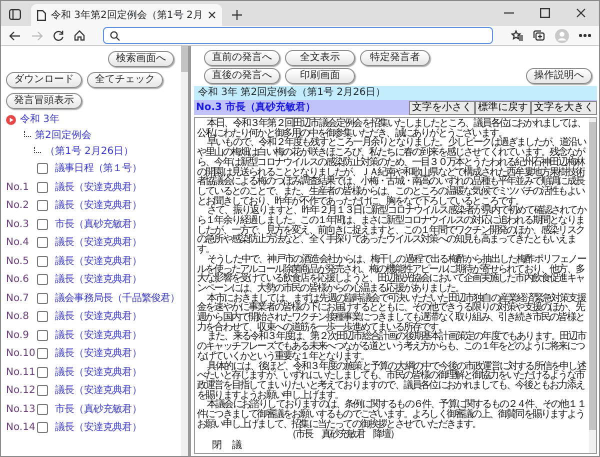 This screenshot has width=600, height=457. Describe the element at coordinates (11, 119) in the screenshot. I see `play-icon` at that location.